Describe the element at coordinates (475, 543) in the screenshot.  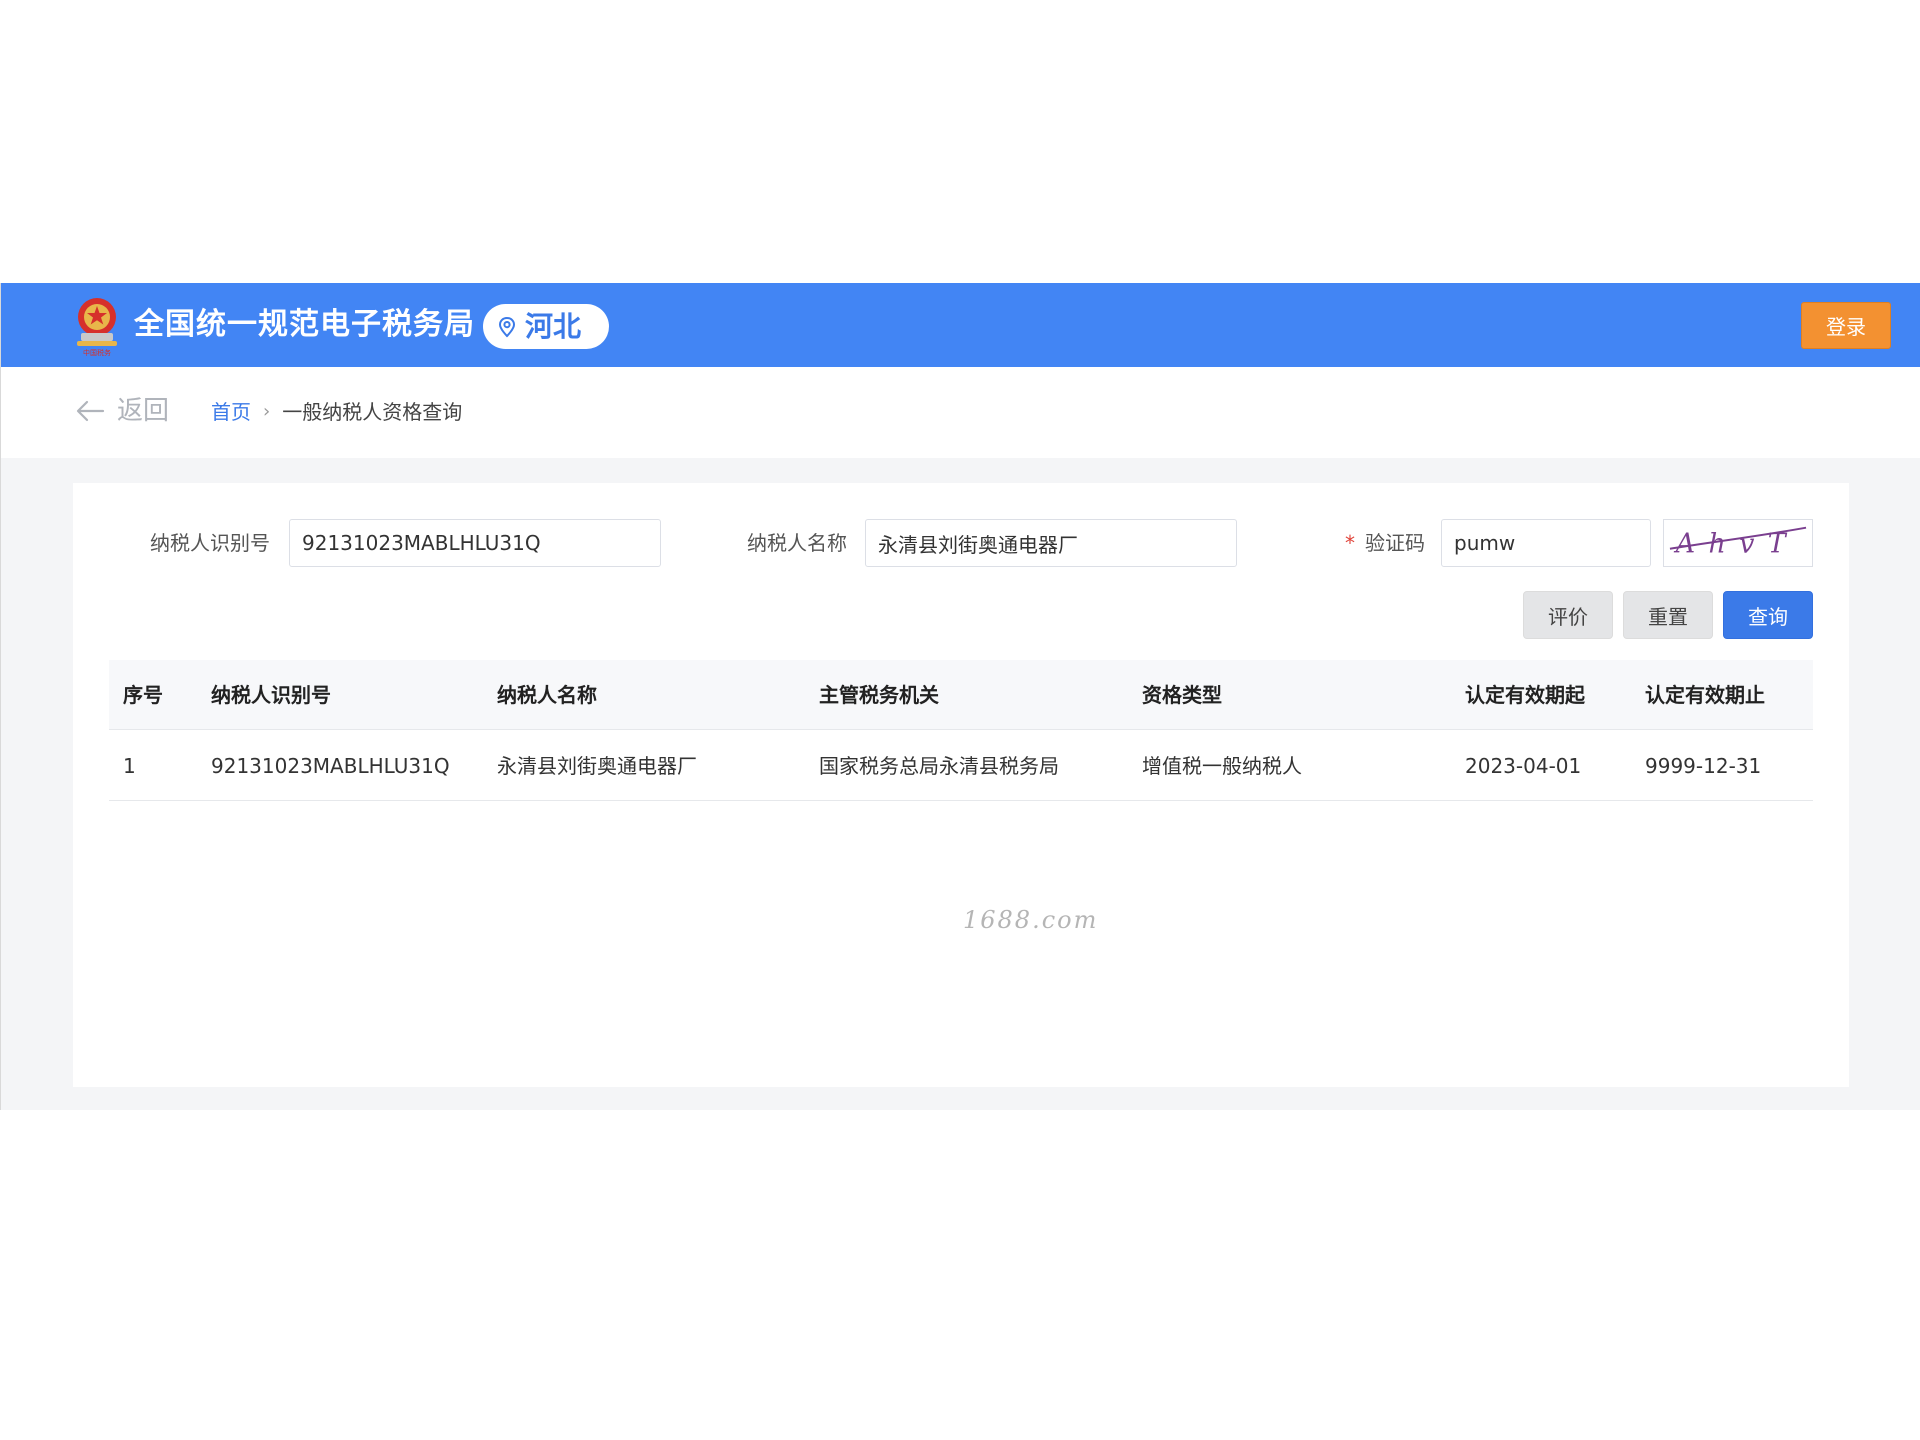
I see `taxpayer-id-input` at that location.